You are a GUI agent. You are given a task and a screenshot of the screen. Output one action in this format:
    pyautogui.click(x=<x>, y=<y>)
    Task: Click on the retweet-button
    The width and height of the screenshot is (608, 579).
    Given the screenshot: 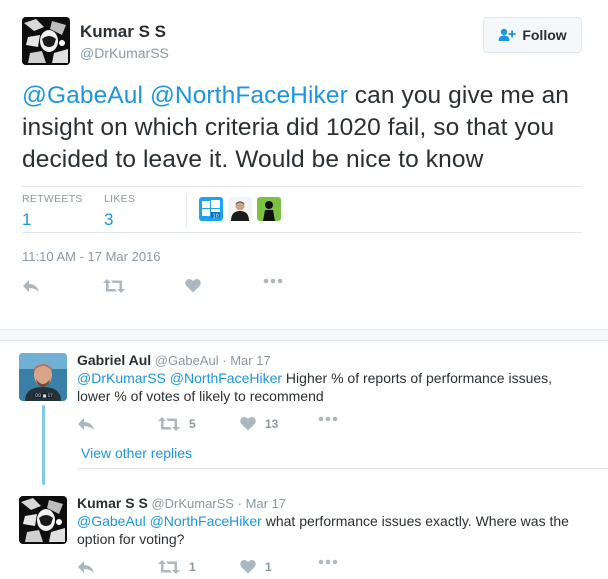 What is the action you would take?
    pyautogui.click(x=114, y=286)
    